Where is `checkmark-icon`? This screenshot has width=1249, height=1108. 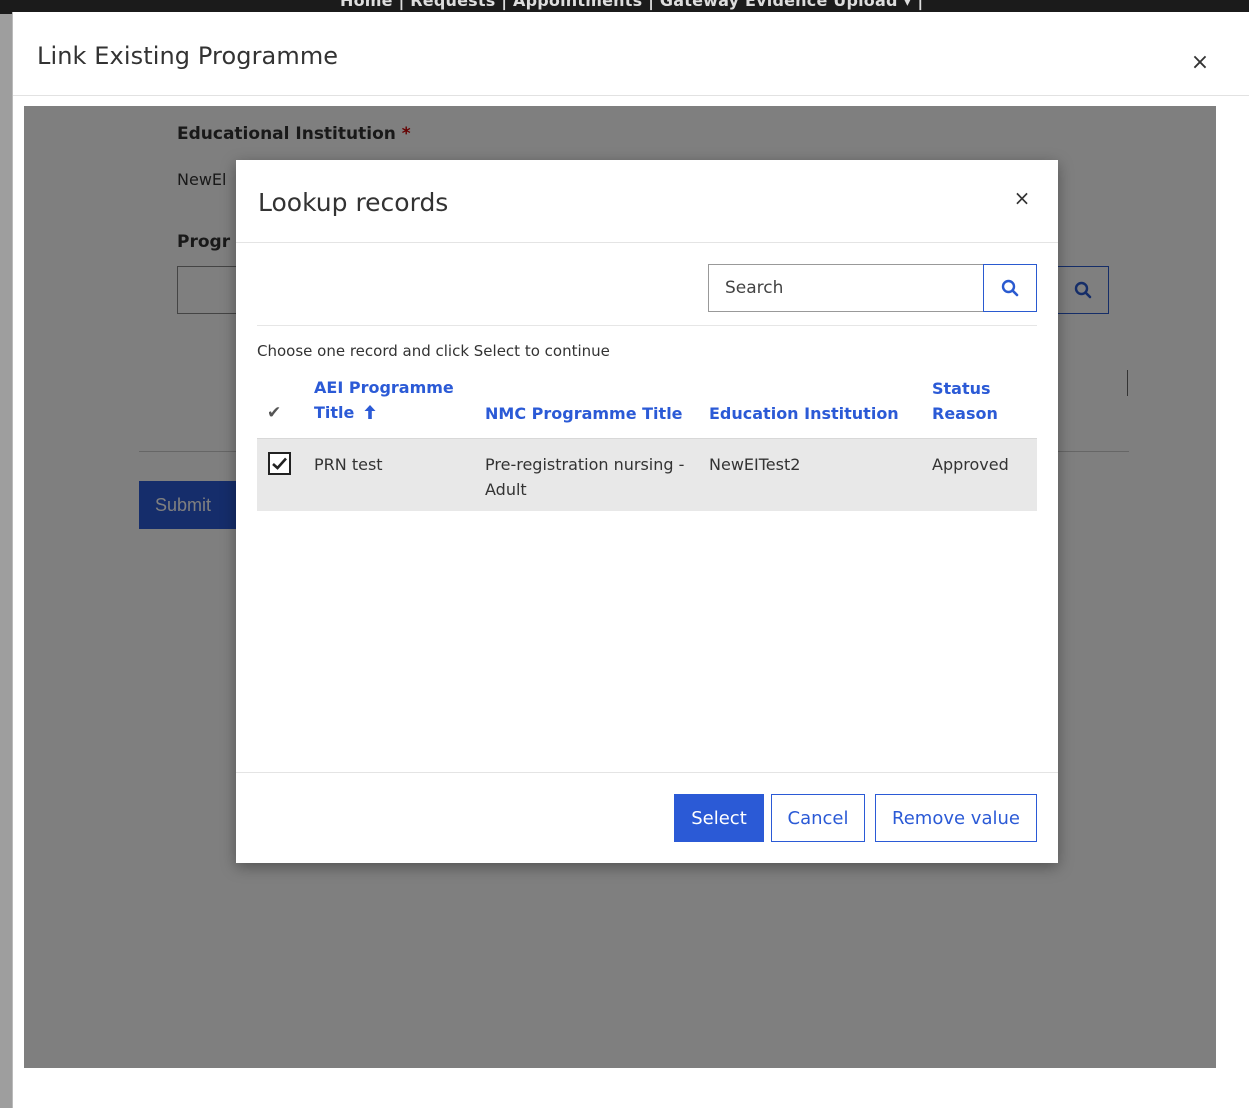 checkmark-icon is located at coordinates (279, 463).